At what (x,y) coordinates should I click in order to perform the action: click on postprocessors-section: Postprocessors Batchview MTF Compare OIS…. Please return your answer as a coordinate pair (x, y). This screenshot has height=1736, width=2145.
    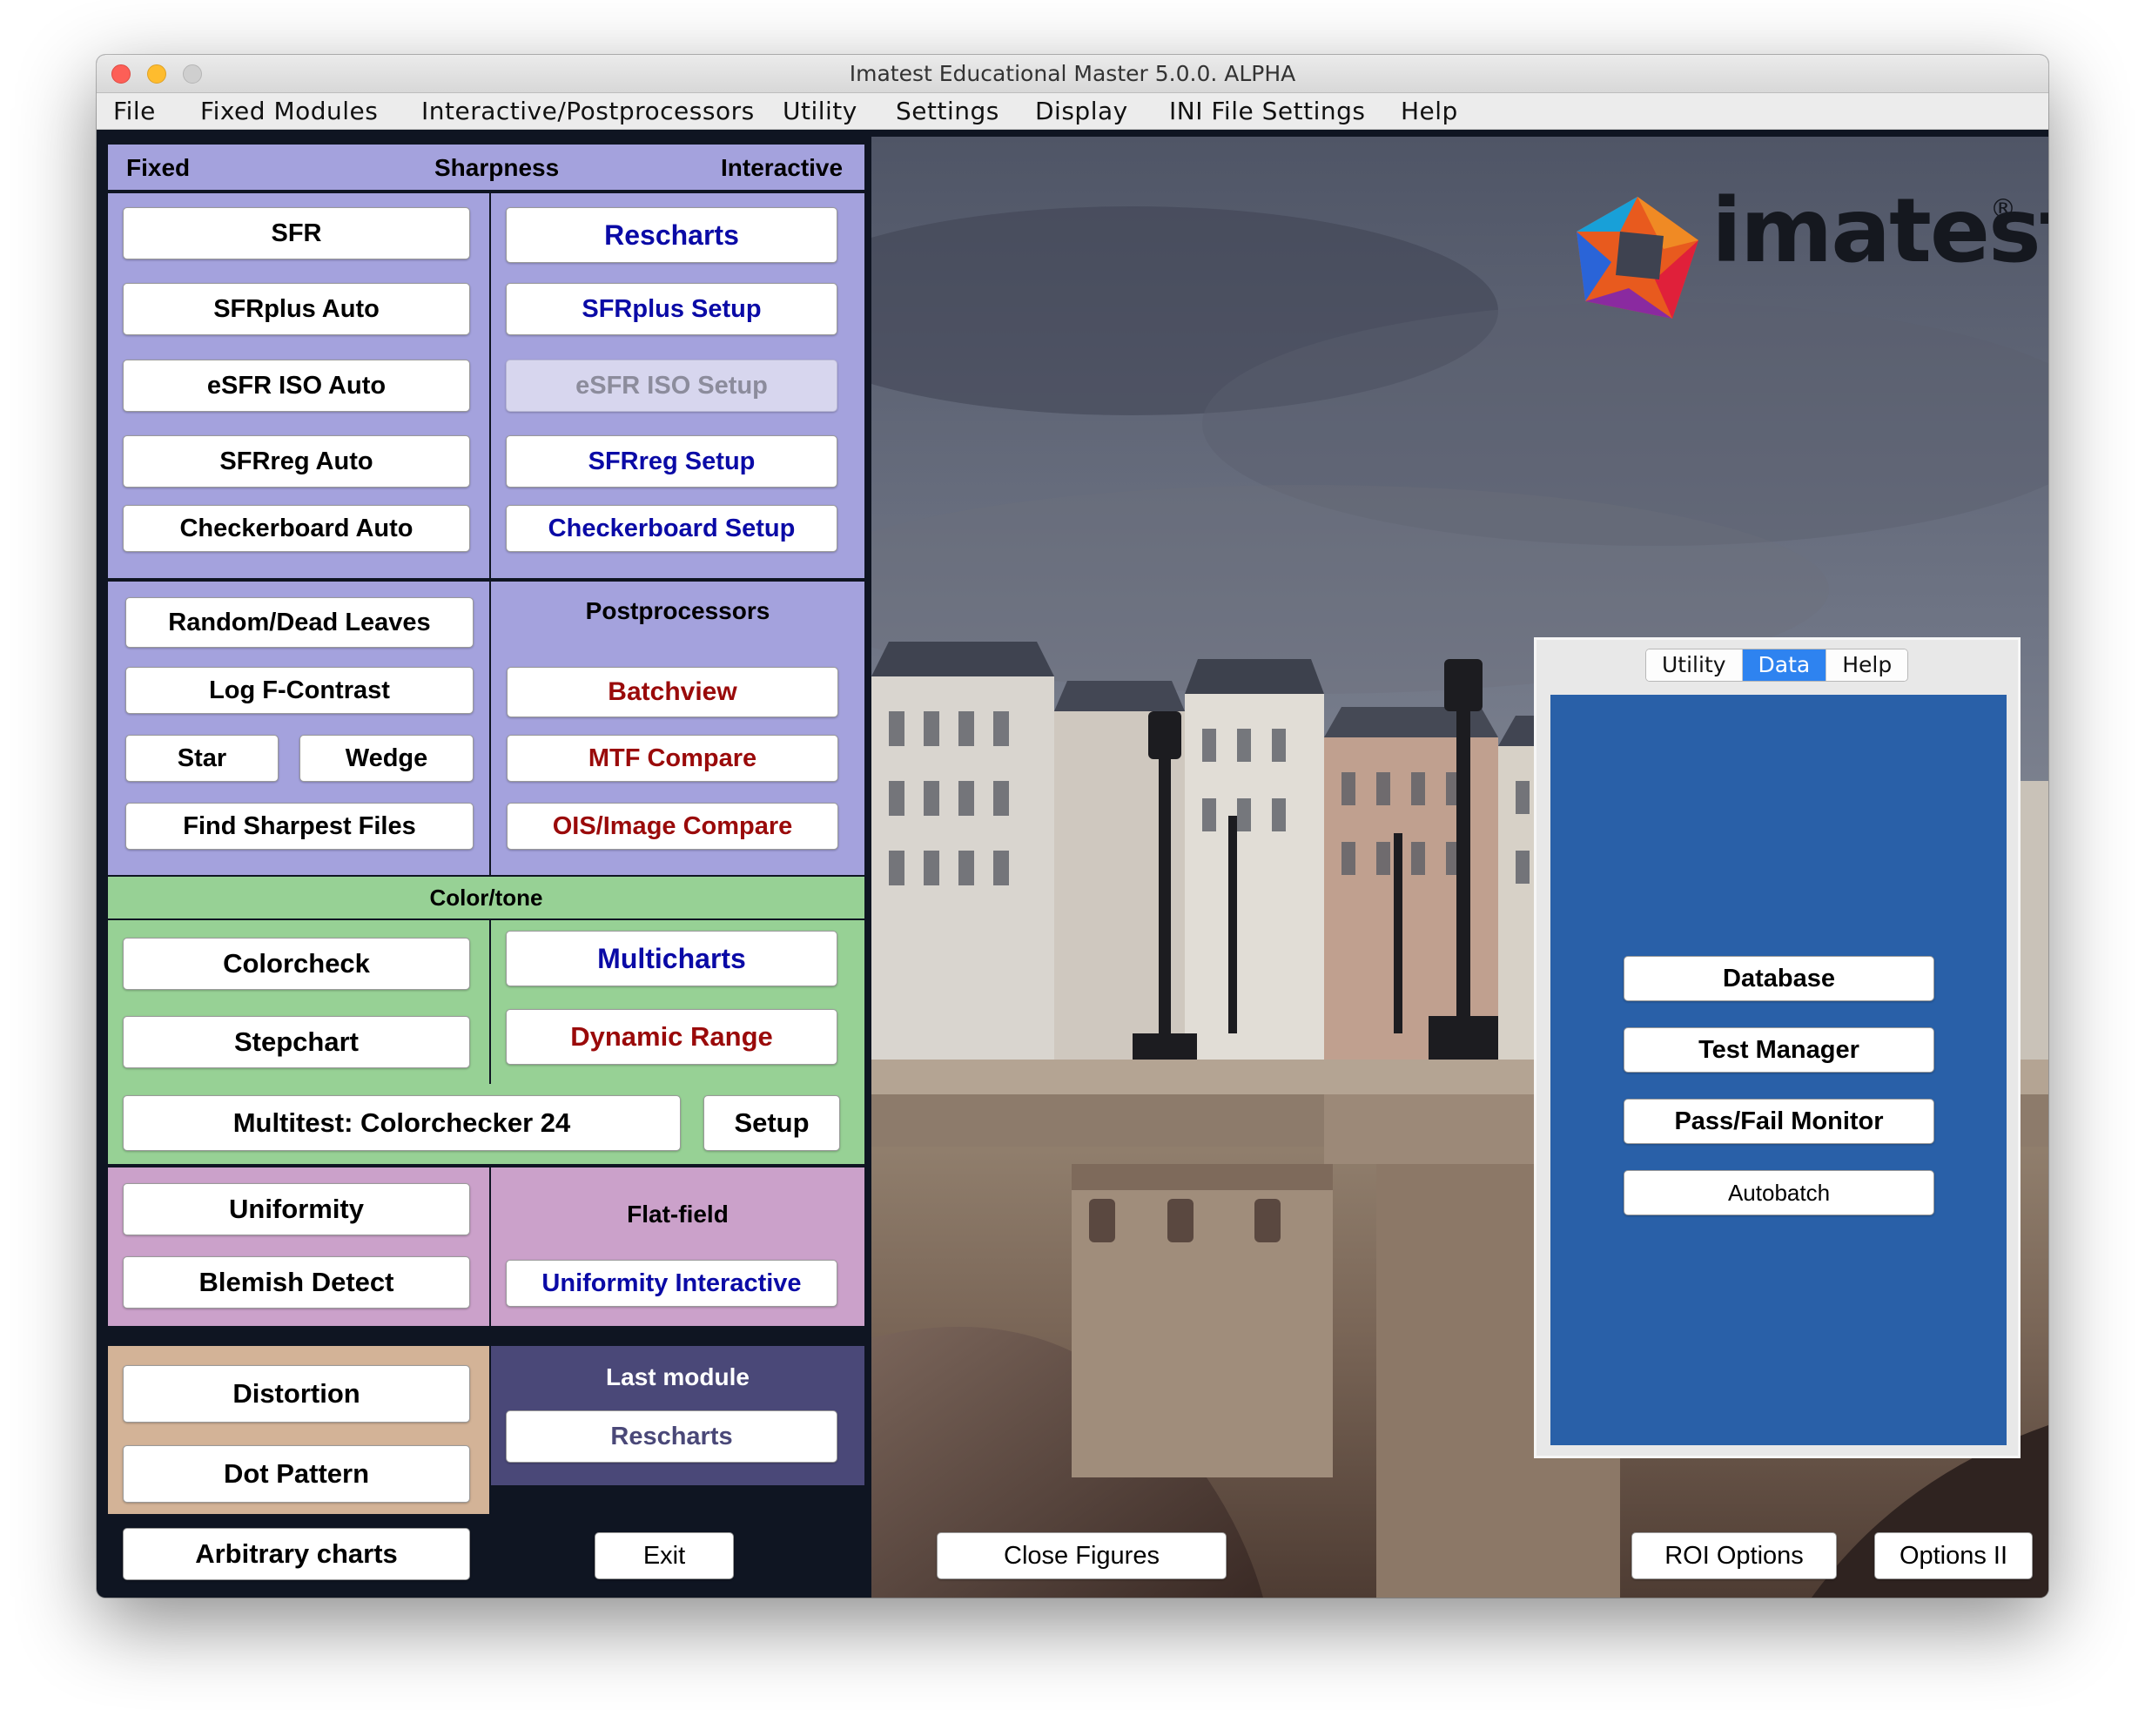
    Looking at the image, I should click on (677, 728).